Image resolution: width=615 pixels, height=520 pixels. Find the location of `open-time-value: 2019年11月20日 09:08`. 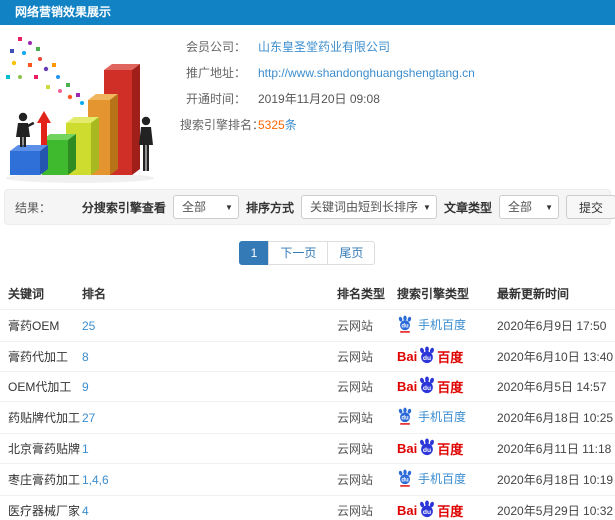

open-time-value: 2019年11月20日 09:08 is located at coordinates (319, 99).